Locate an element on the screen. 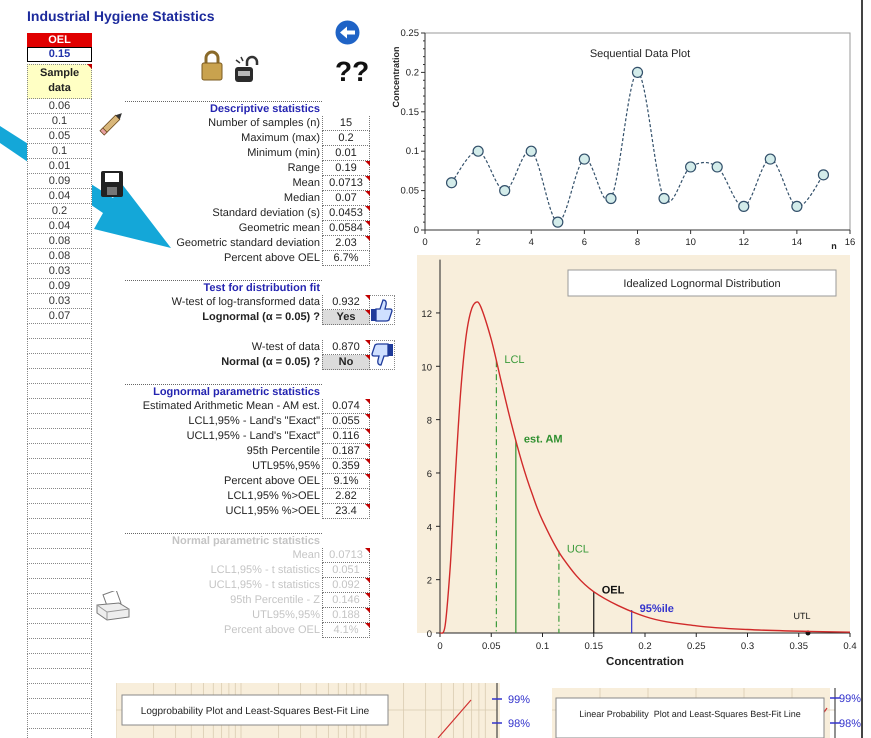  stat-label: Geometric mean is located at coordinates (279, 228).